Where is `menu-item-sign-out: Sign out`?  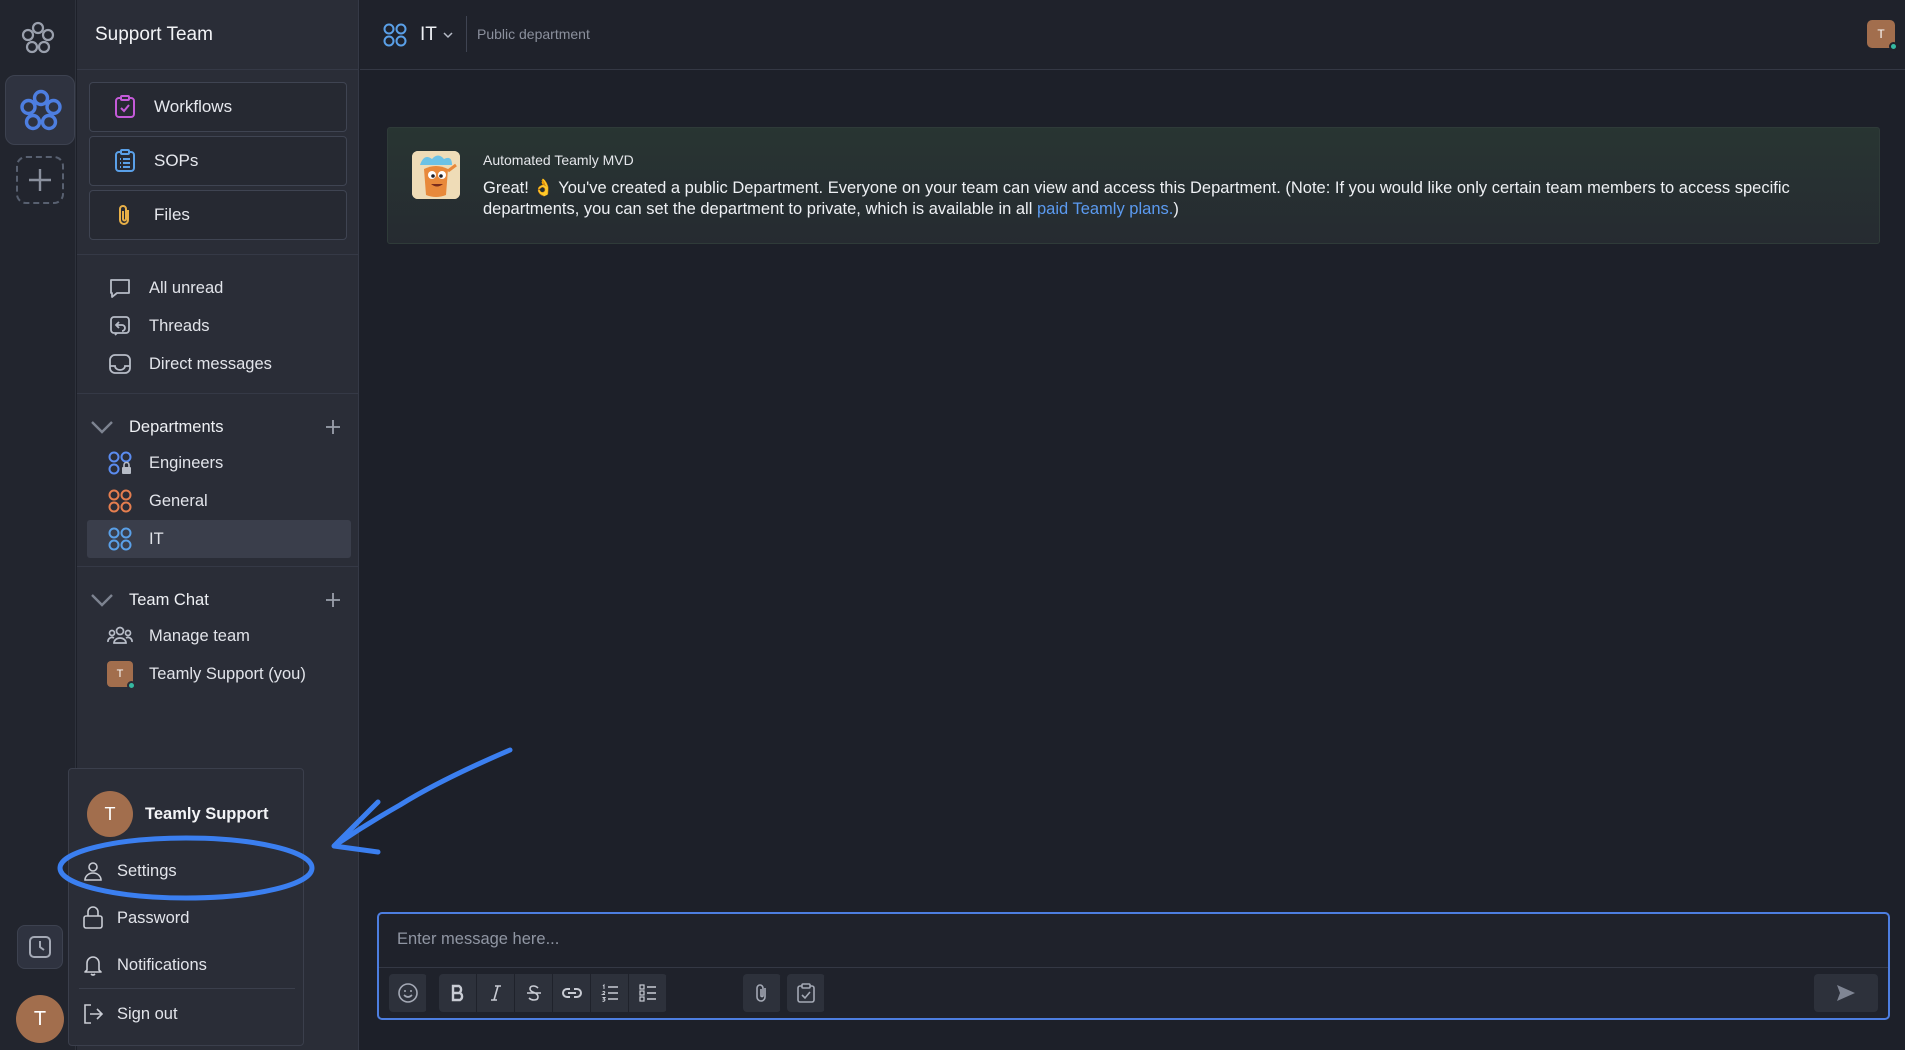 menu-item-sign-out: Sign out is located at coordinates (129, 1014).